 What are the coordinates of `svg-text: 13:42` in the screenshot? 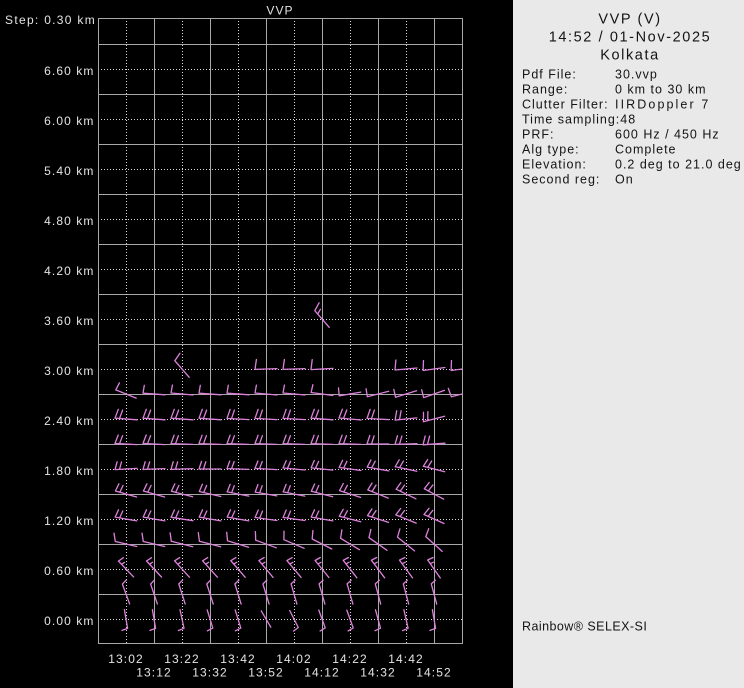 It's located at (238, 659).